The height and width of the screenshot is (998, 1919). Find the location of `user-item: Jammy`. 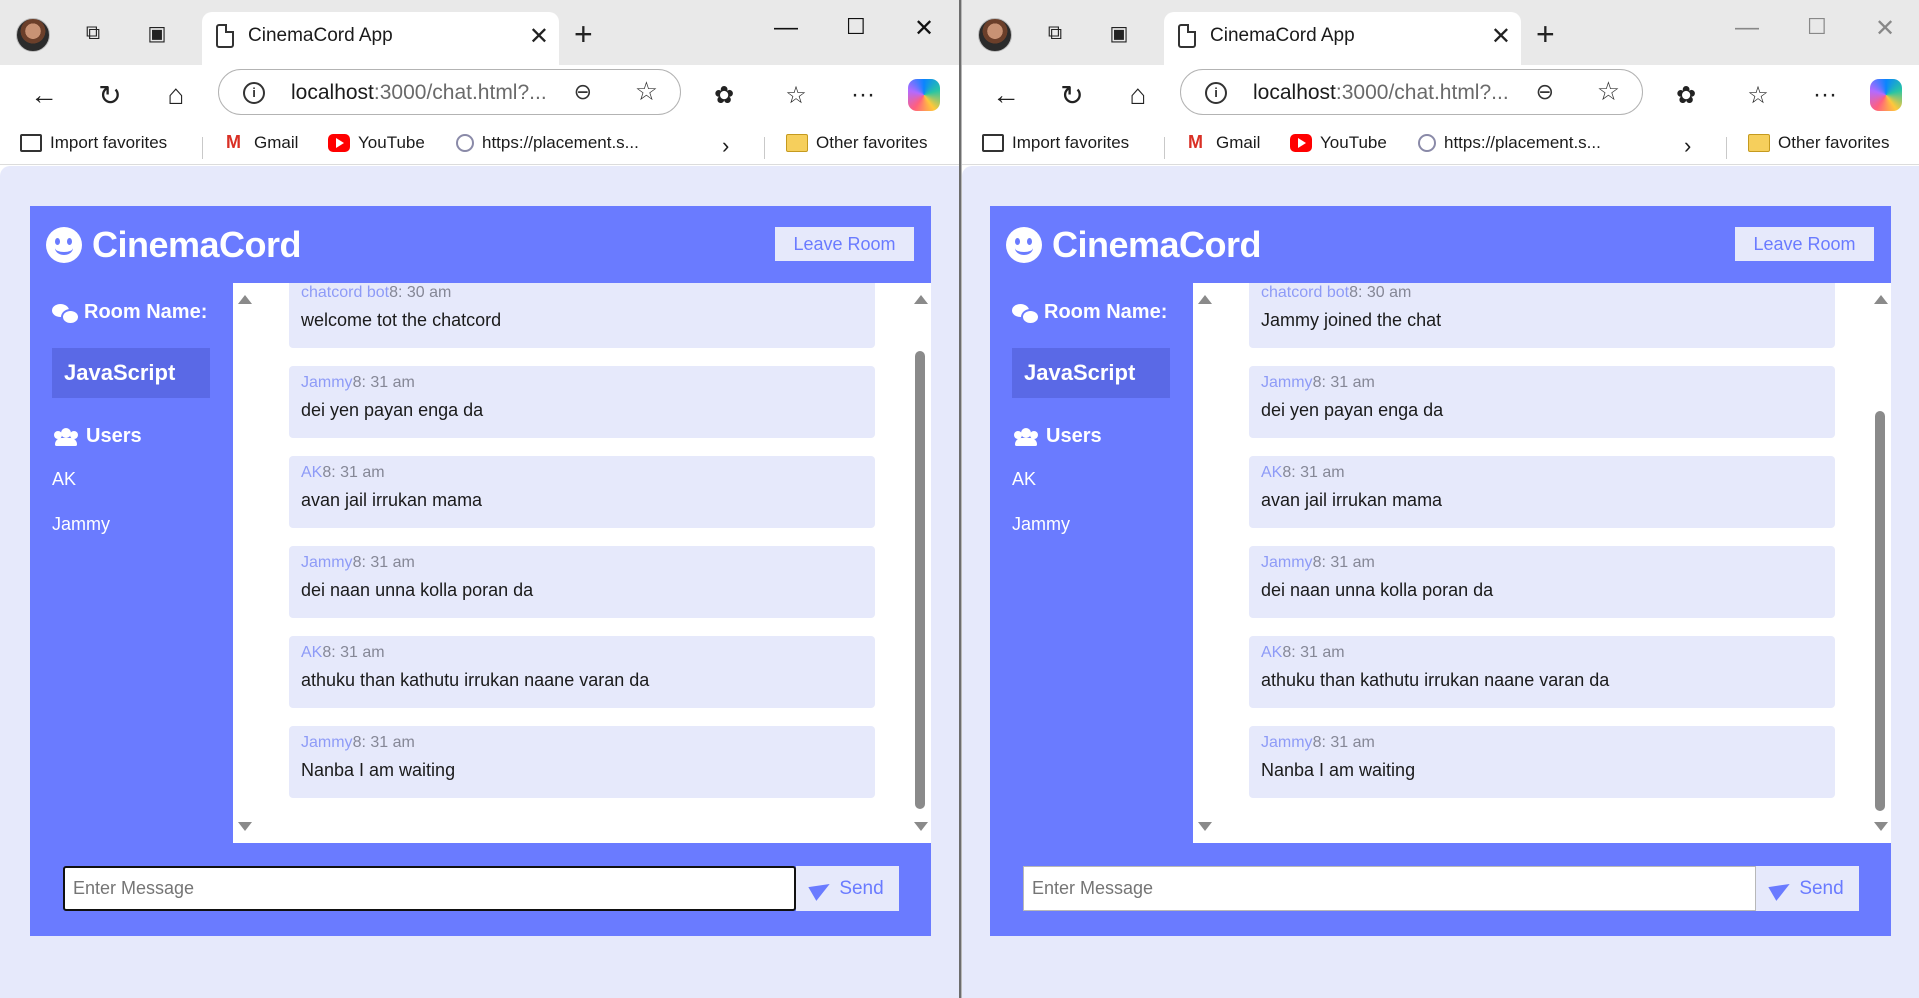

user-item: Jammy is located at coordinates (81, 524).